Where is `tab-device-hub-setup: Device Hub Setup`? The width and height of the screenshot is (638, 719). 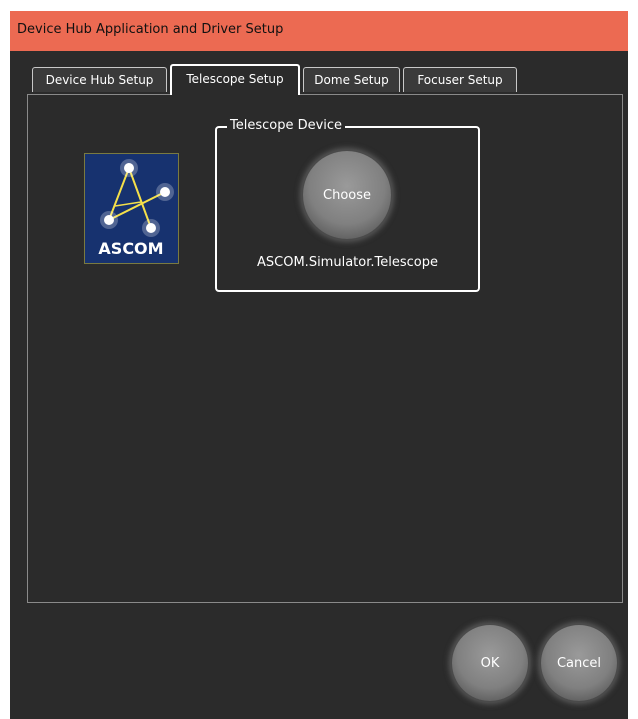 tab-device-hub-setup: Device Hub Setup is located at coordinates (99, 79).